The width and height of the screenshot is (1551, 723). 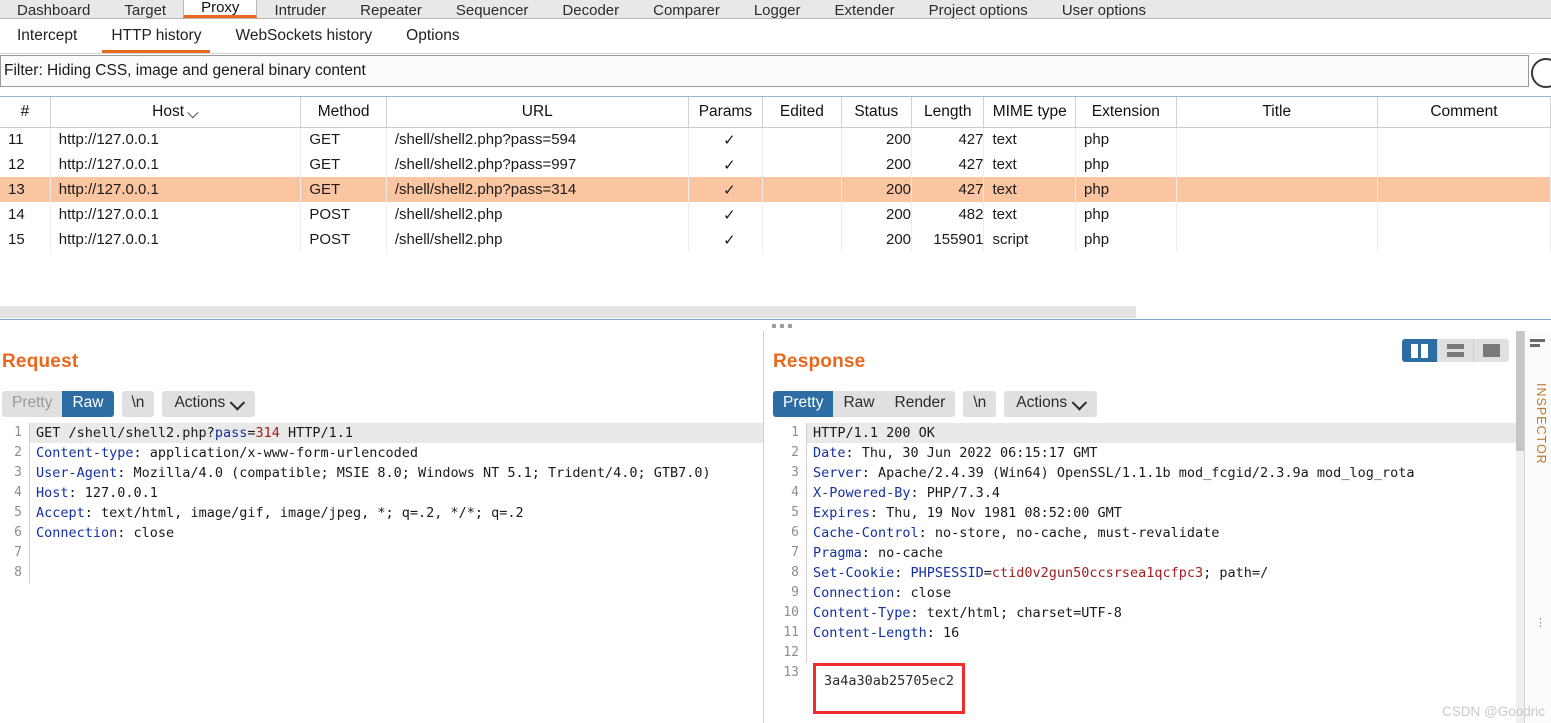 What do you see at coordinates (877, 112) in the screenshot?
I see `column-header-status: Status` at bounding box center [877, 112].